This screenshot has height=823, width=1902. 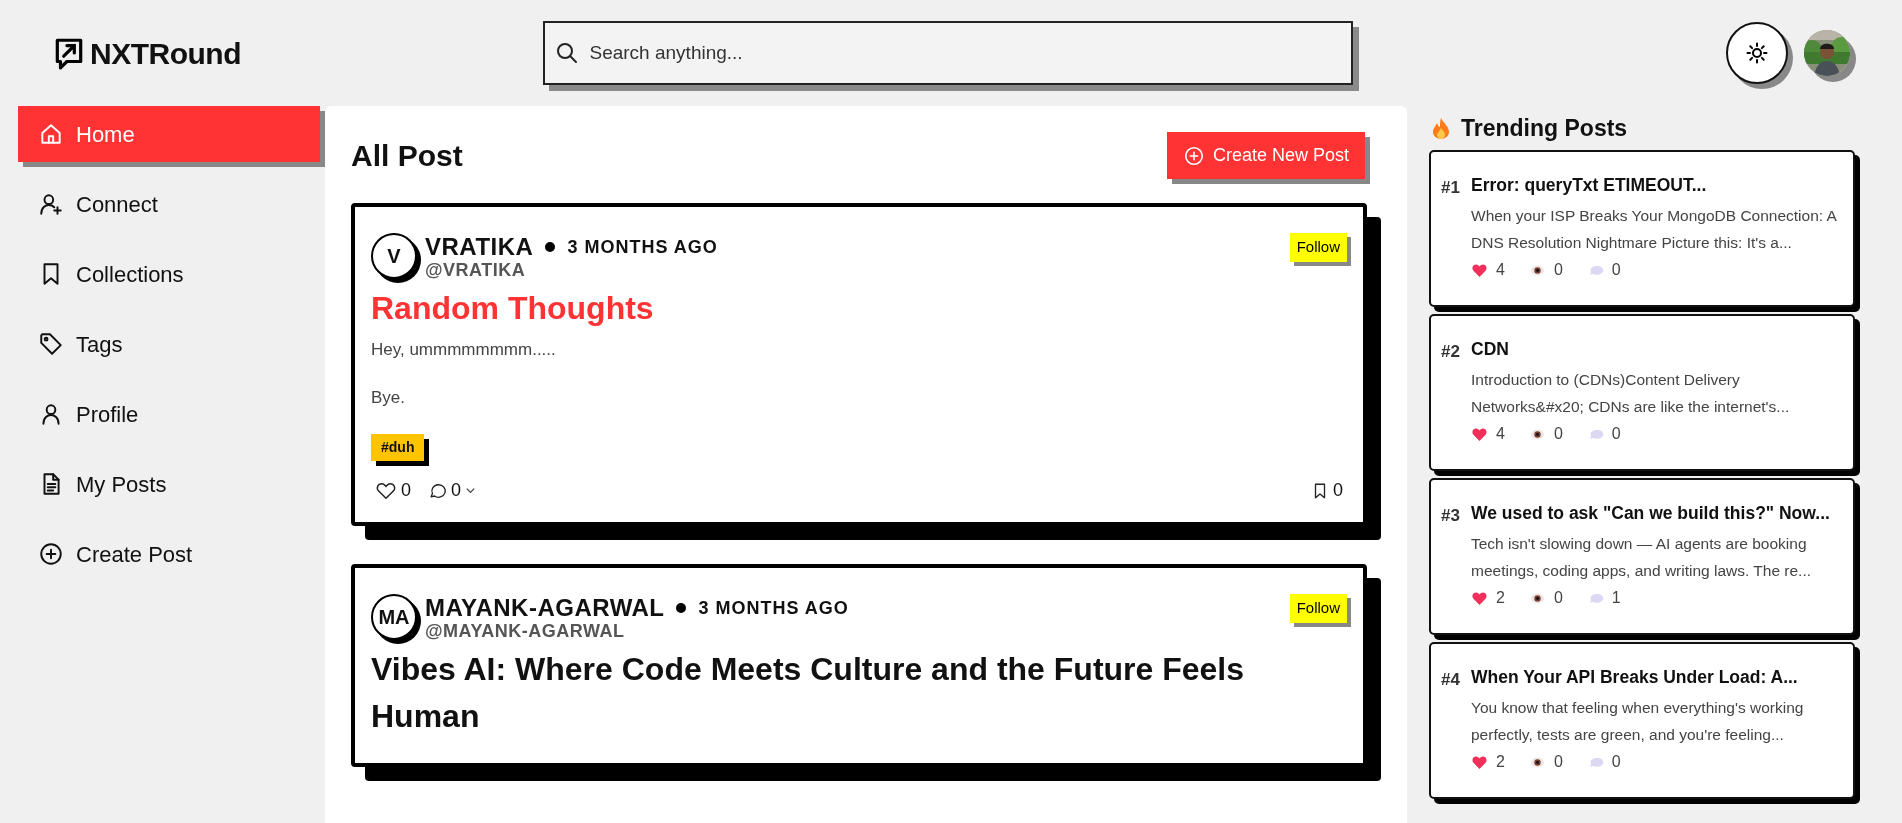 I want to click on author-name: VRATIKA, so click(x=479, y=247).